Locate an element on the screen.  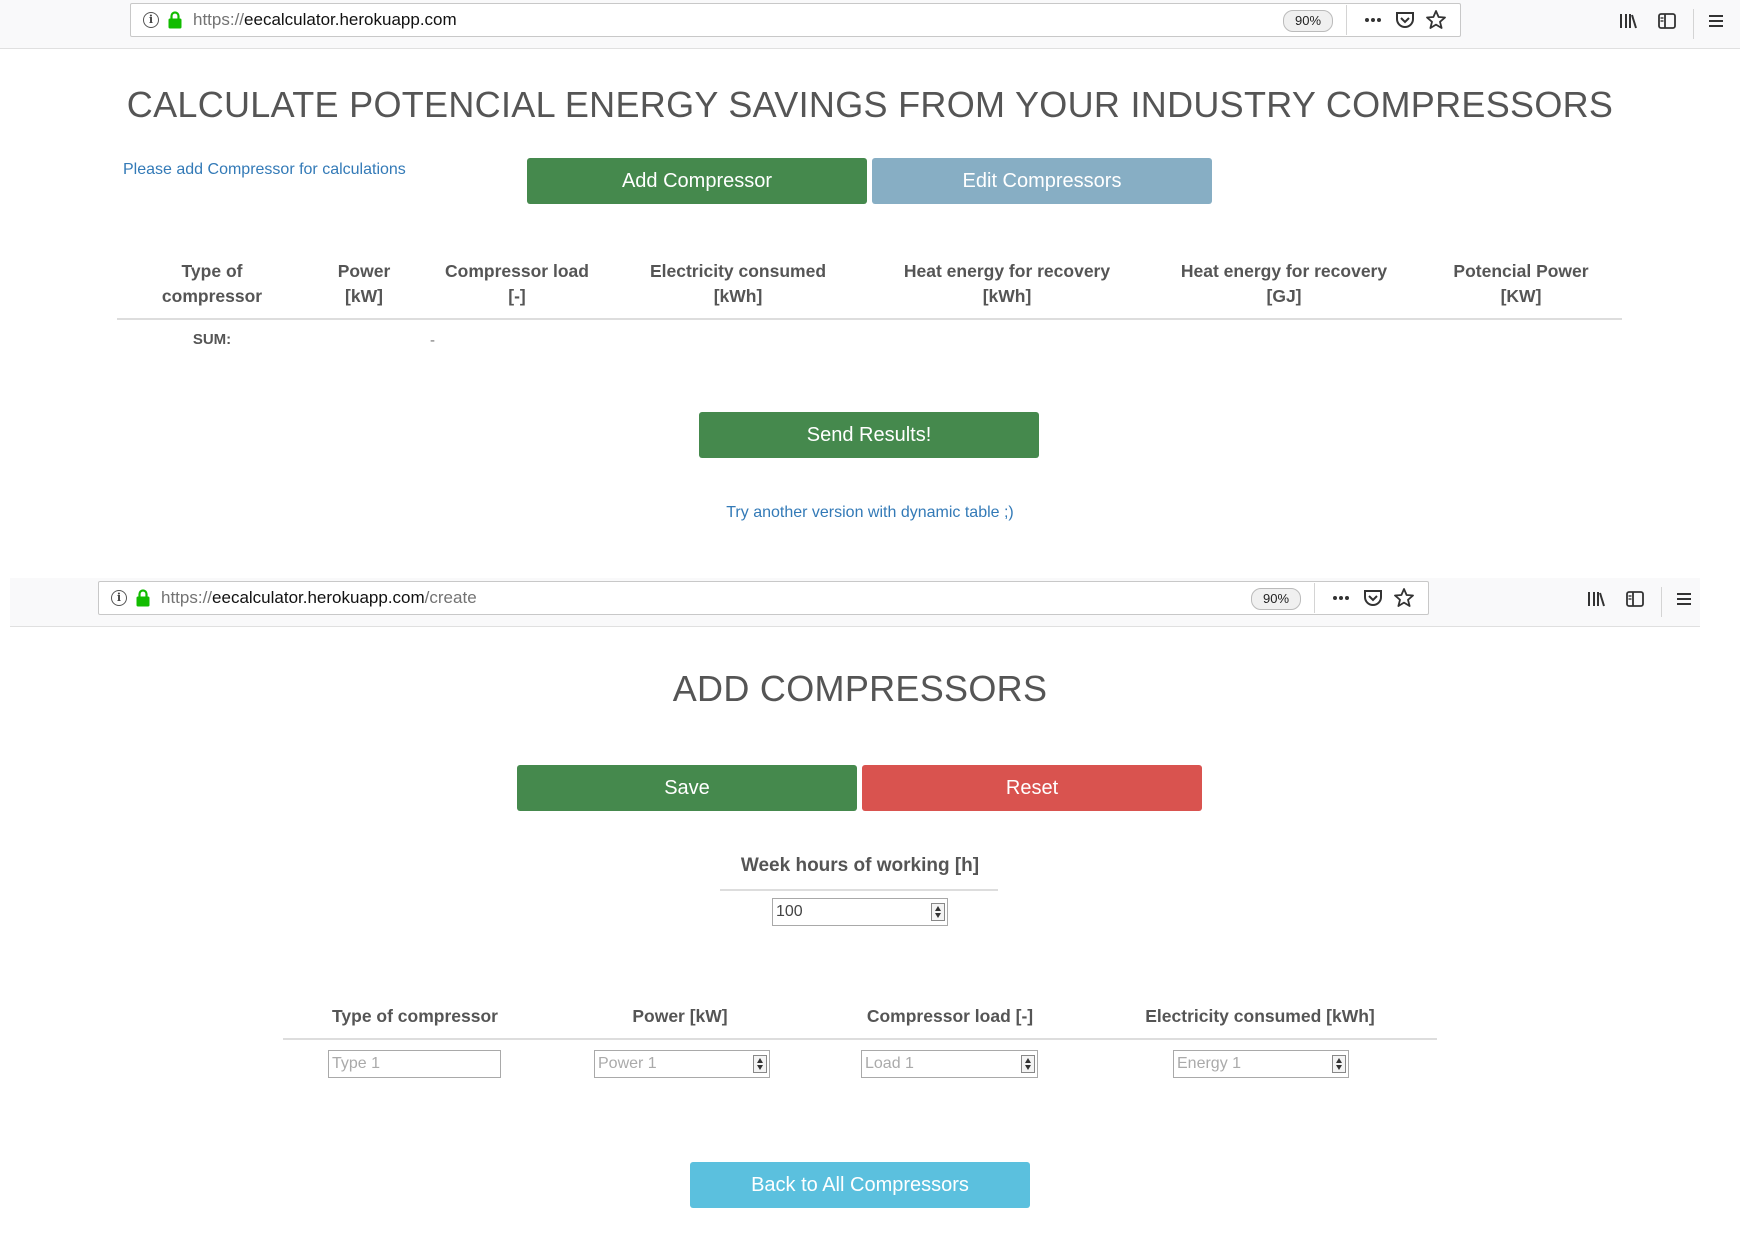
back-to-all-compressors-button: Back to All Compressors is located at coordinates (860, 1185).